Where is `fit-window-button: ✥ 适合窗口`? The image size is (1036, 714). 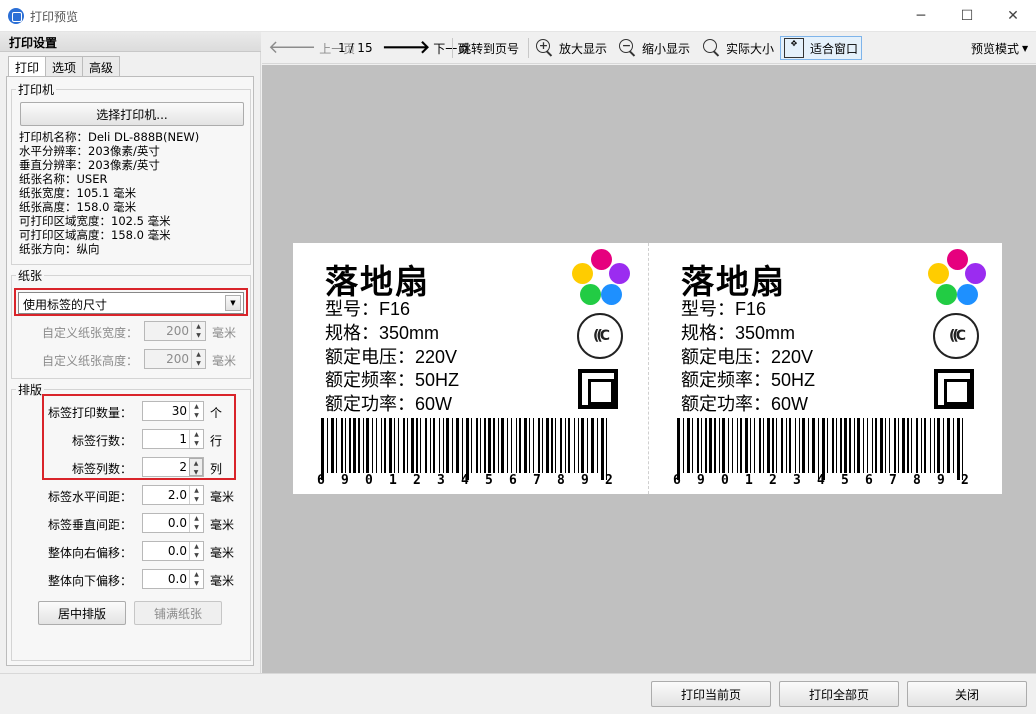
fit-window-button: ✥ 适合窗口 is located at coordinates (821, 48).